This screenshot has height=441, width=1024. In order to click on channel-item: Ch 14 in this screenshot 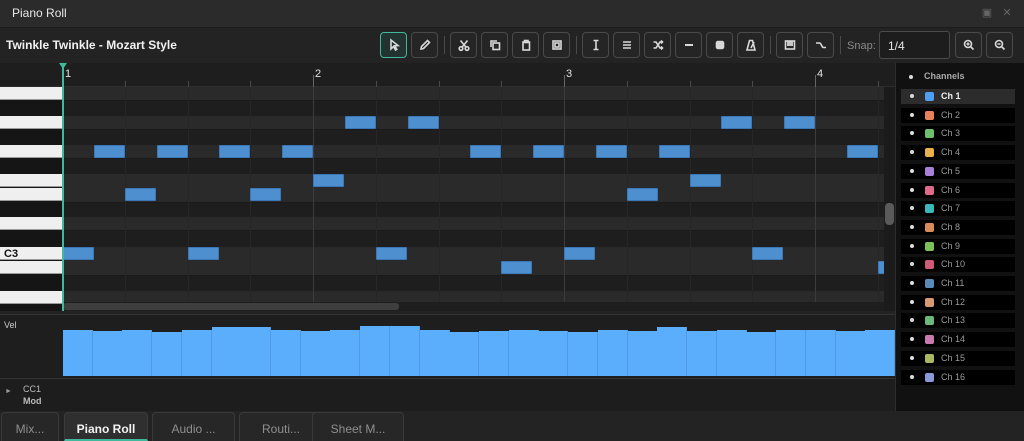, I will do `click(958, 340)`.